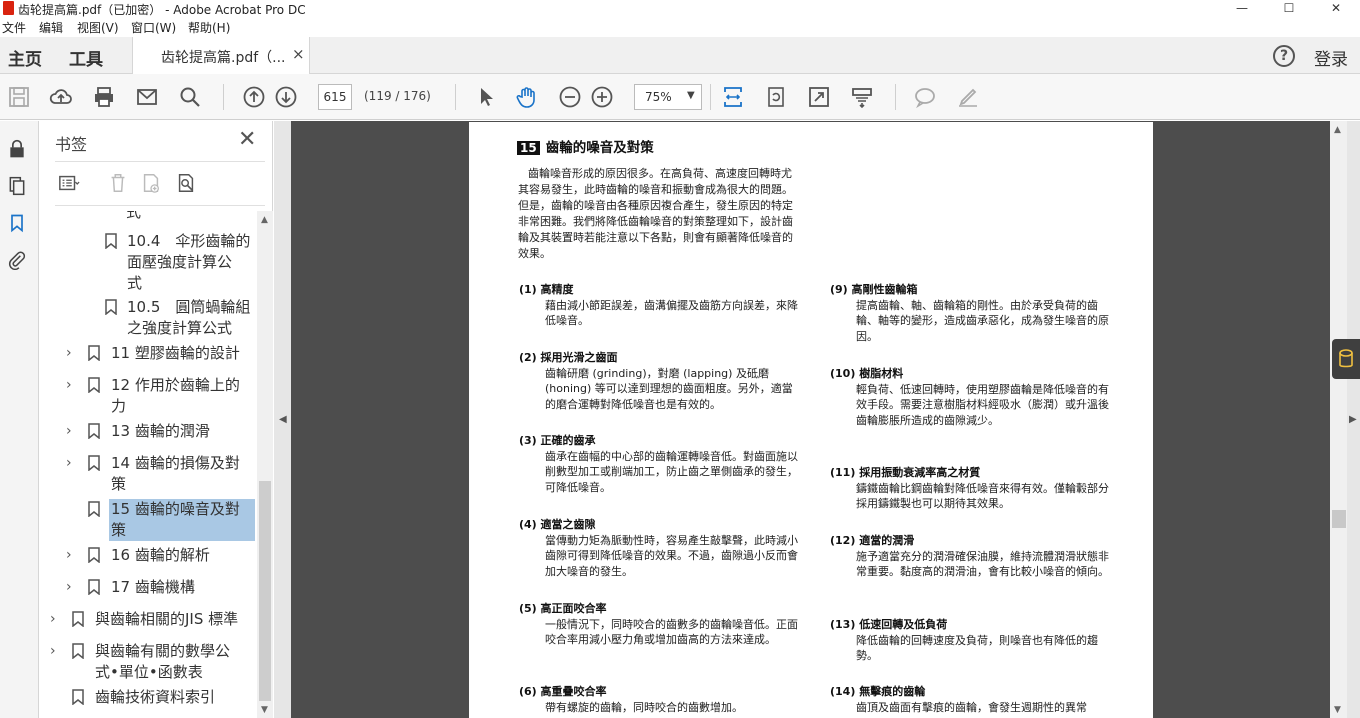 This screenshot has height=718, width=1360. What do you see at coordinates (298, 54) in the screenshot?
I see `close-tab-icon: ×` at bounding box center [298, 54].